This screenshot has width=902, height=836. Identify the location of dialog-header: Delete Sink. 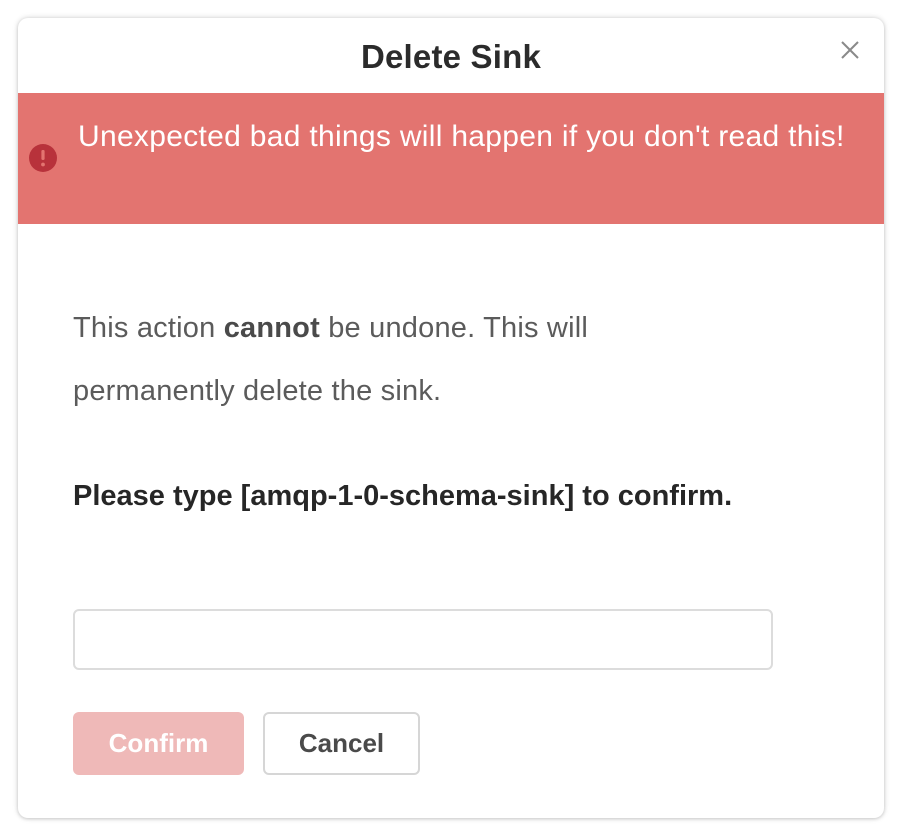
(451, 55).